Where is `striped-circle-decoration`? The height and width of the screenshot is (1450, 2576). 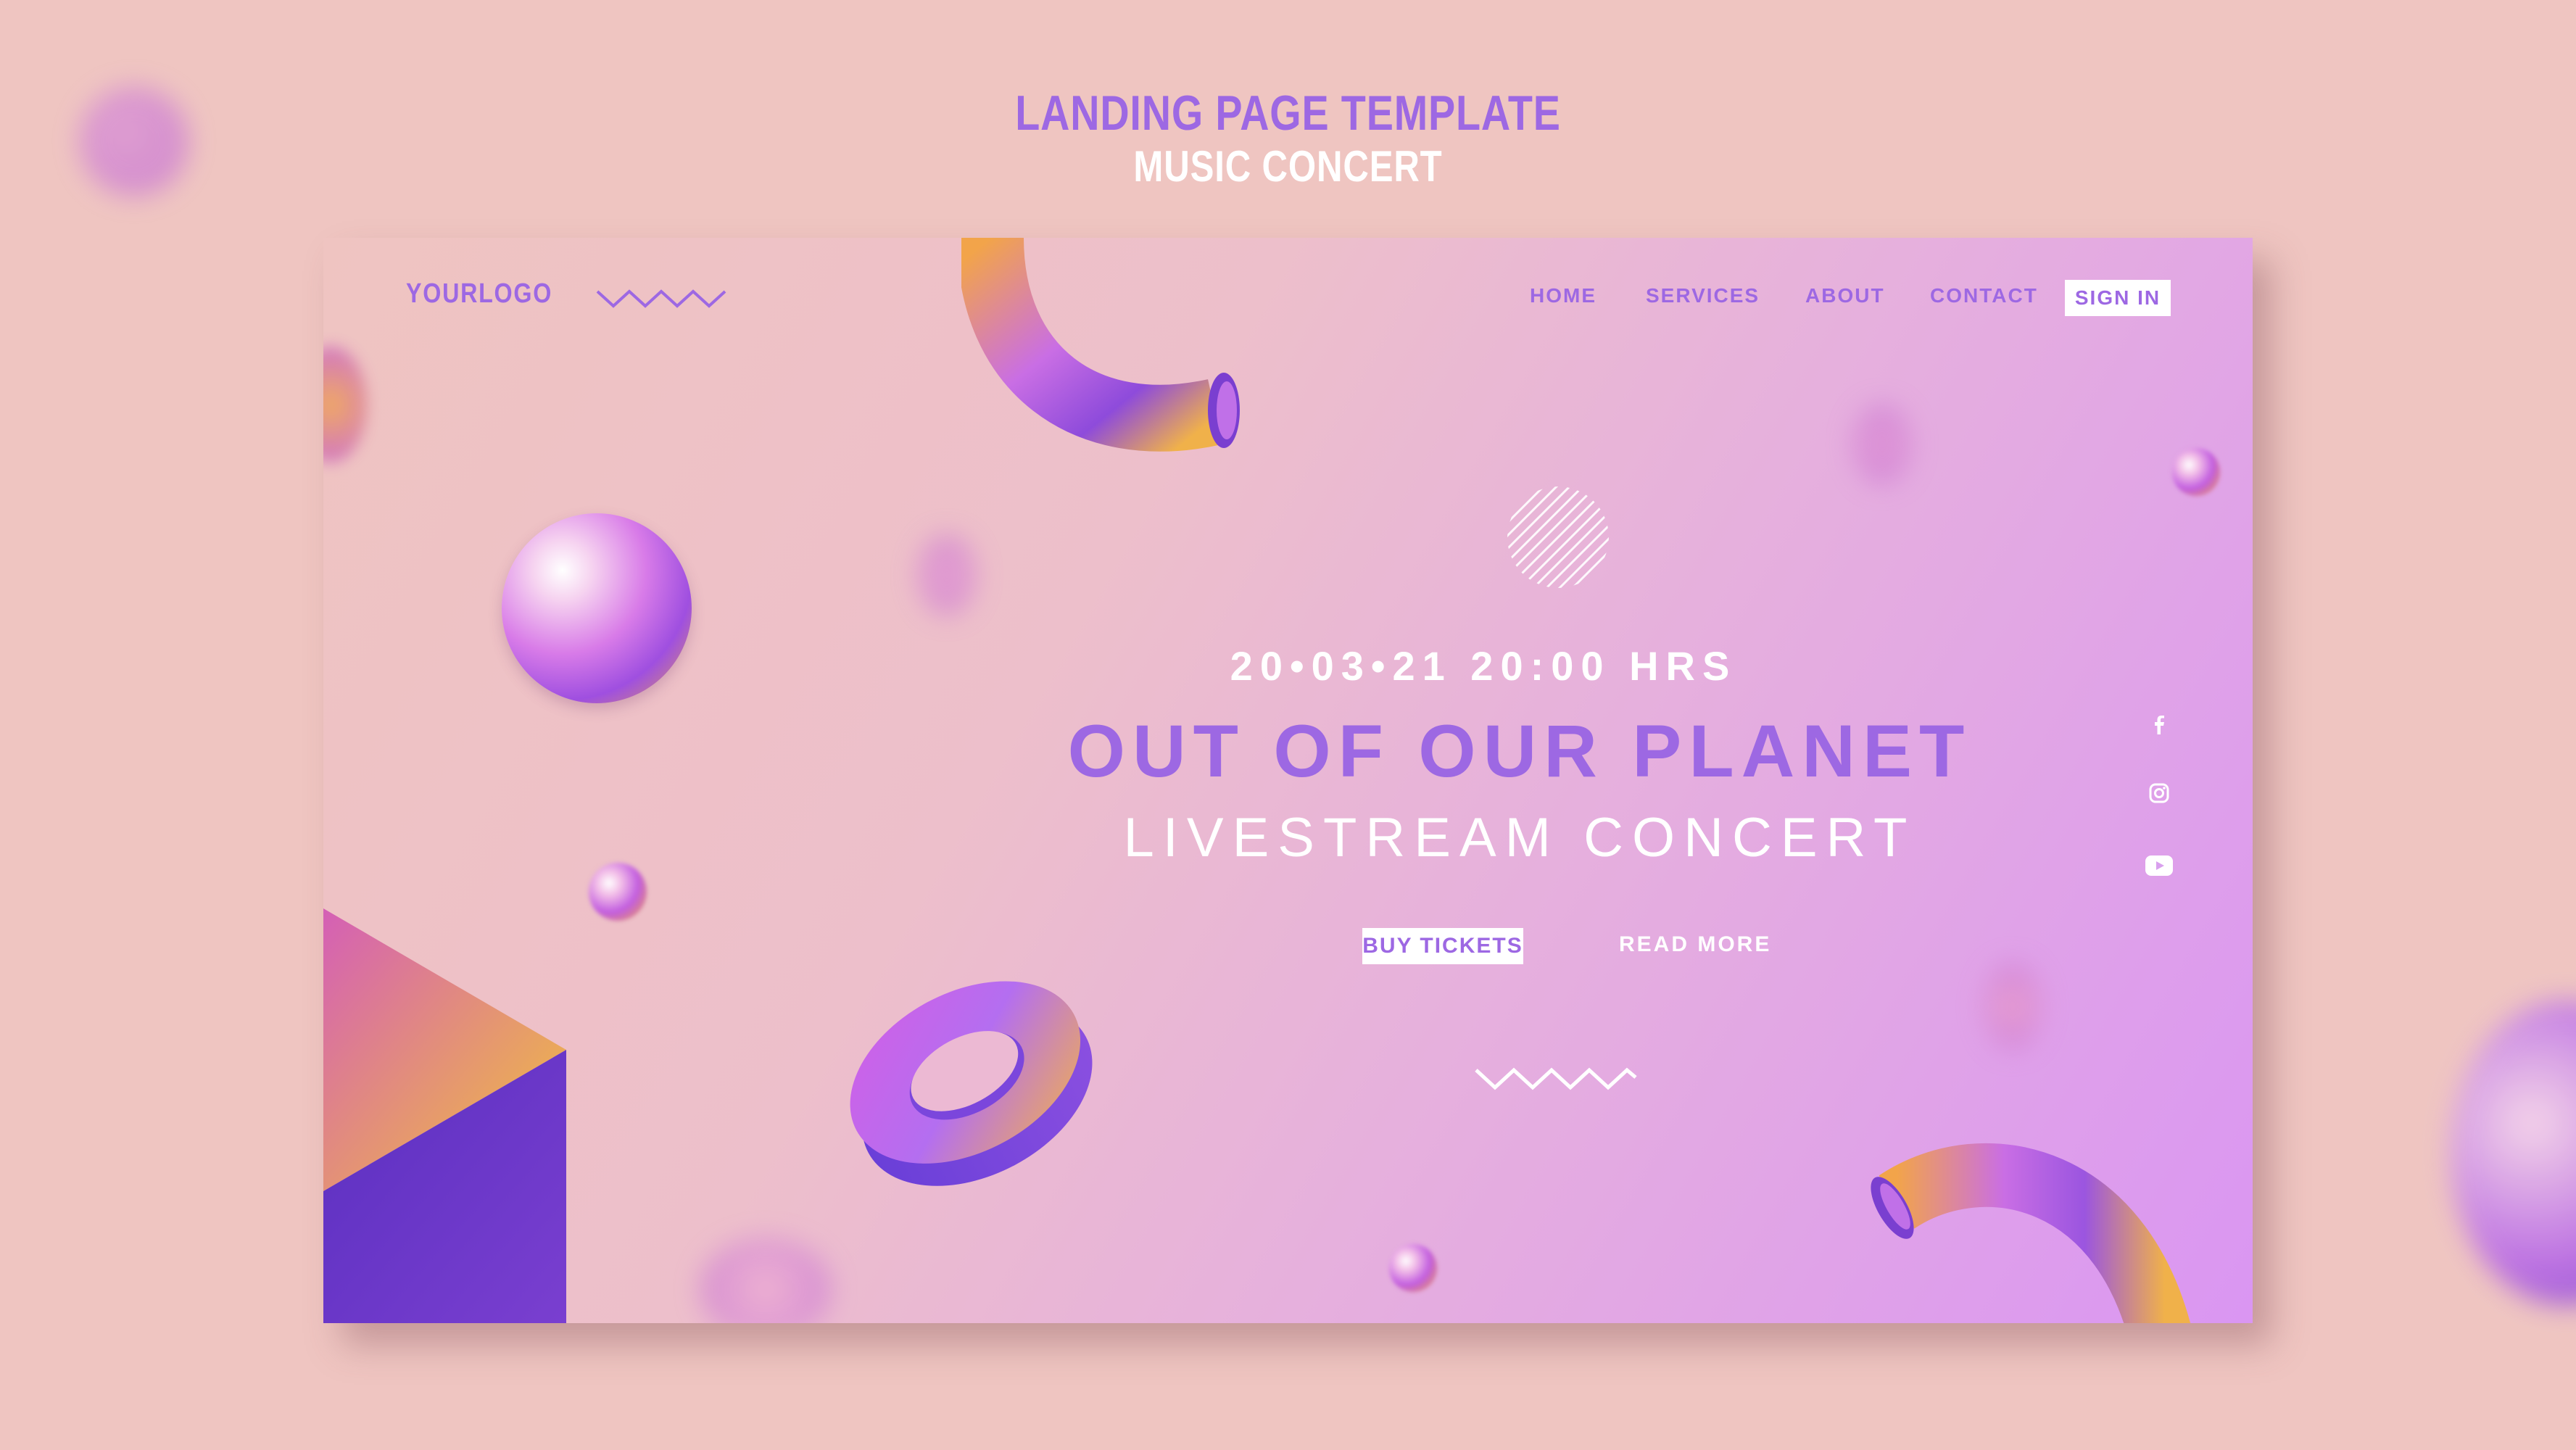
striped-circle-decoration is located at coordinates (1558, 537).